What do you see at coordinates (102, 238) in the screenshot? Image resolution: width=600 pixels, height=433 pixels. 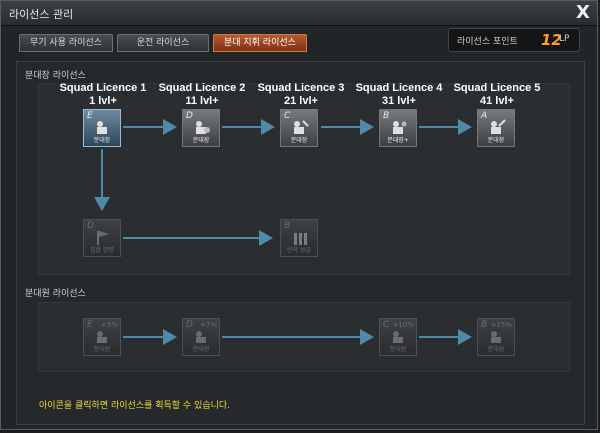 I see `rally-order-icon: D 집합 명령` at bounding box center [102, 238].